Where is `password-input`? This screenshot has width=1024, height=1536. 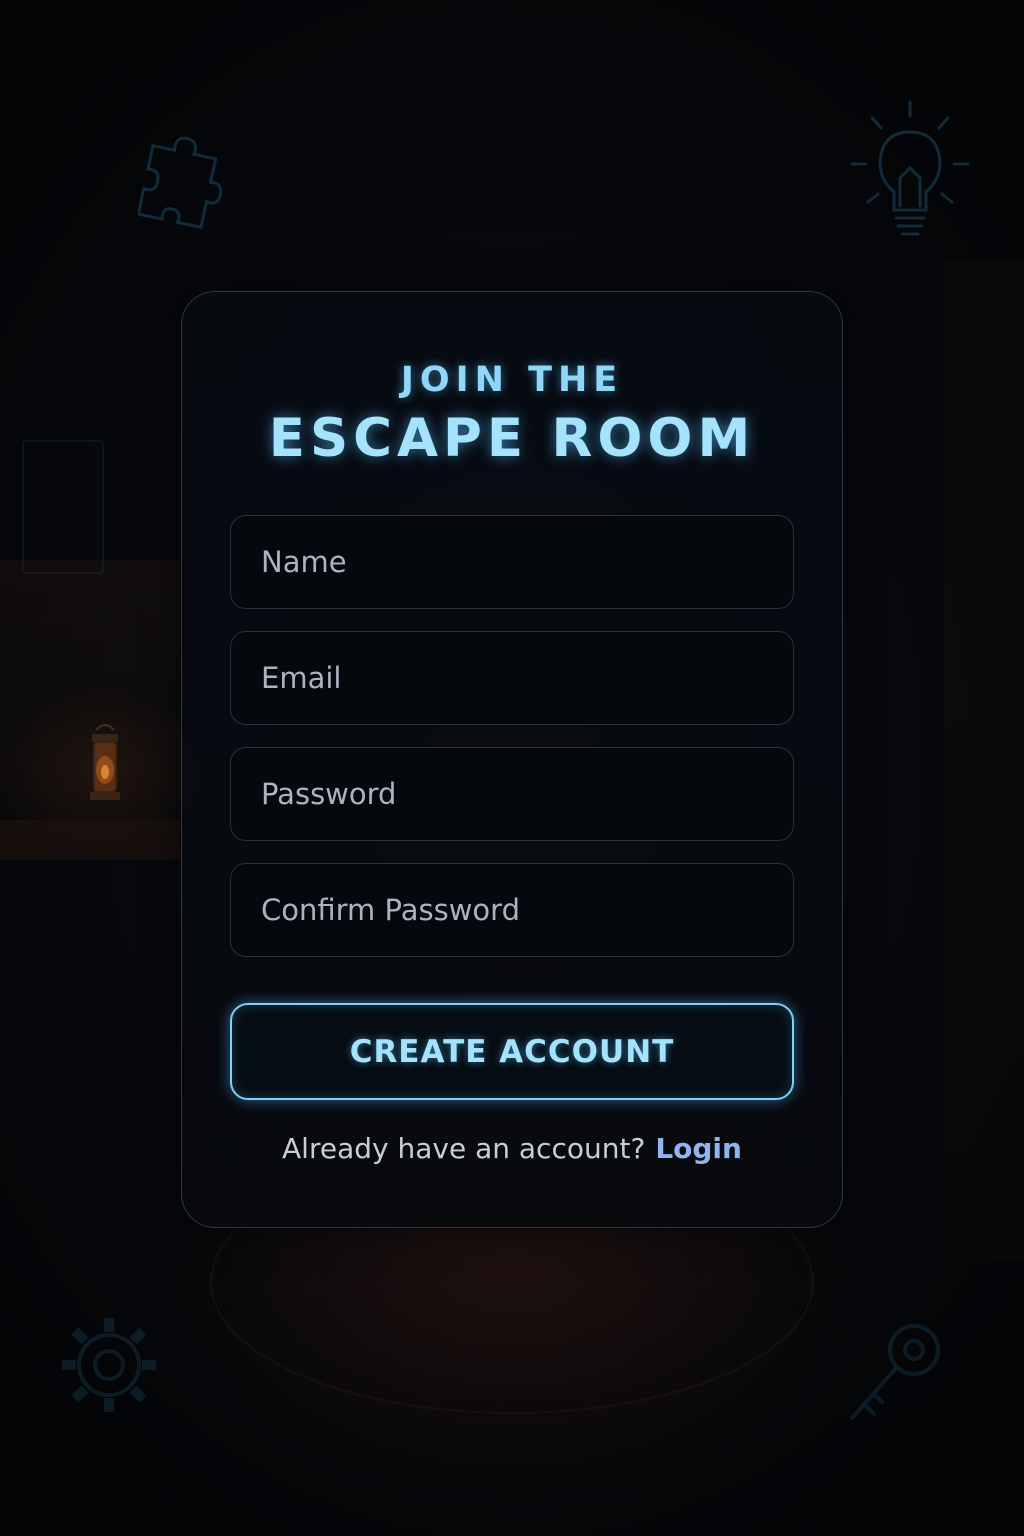
password-input is located at coordinates (512, 794).